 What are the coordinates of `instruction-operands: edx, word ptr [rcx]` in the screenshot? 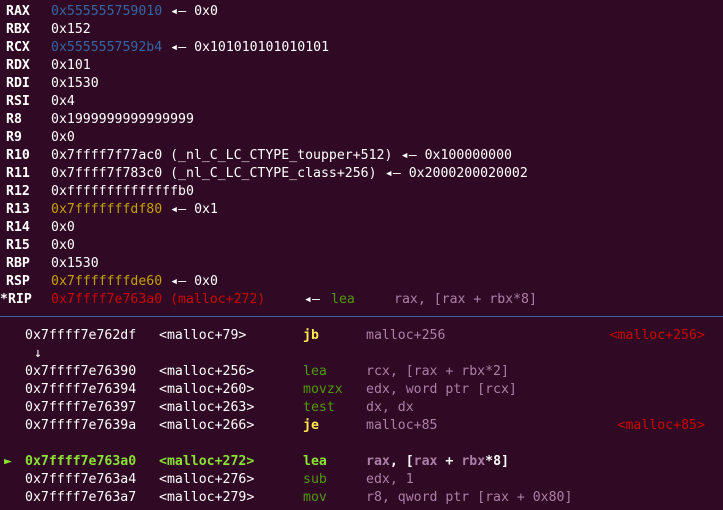 It's located at (441, 389).